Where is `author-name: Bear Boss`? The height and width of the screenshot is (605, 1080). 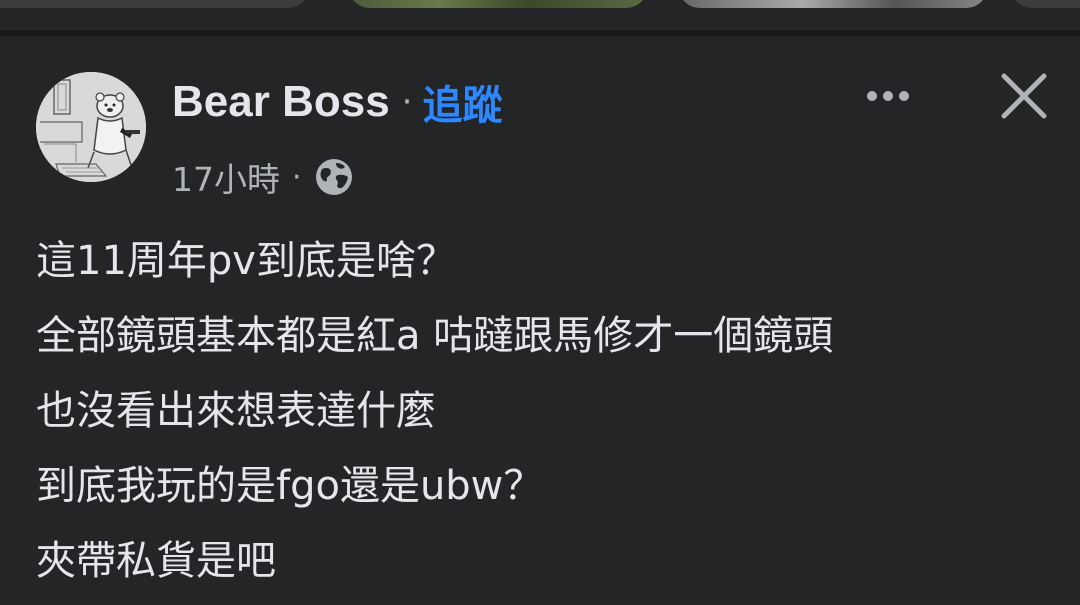
author-name: Bear Boss is located at coordinates (281, 102).